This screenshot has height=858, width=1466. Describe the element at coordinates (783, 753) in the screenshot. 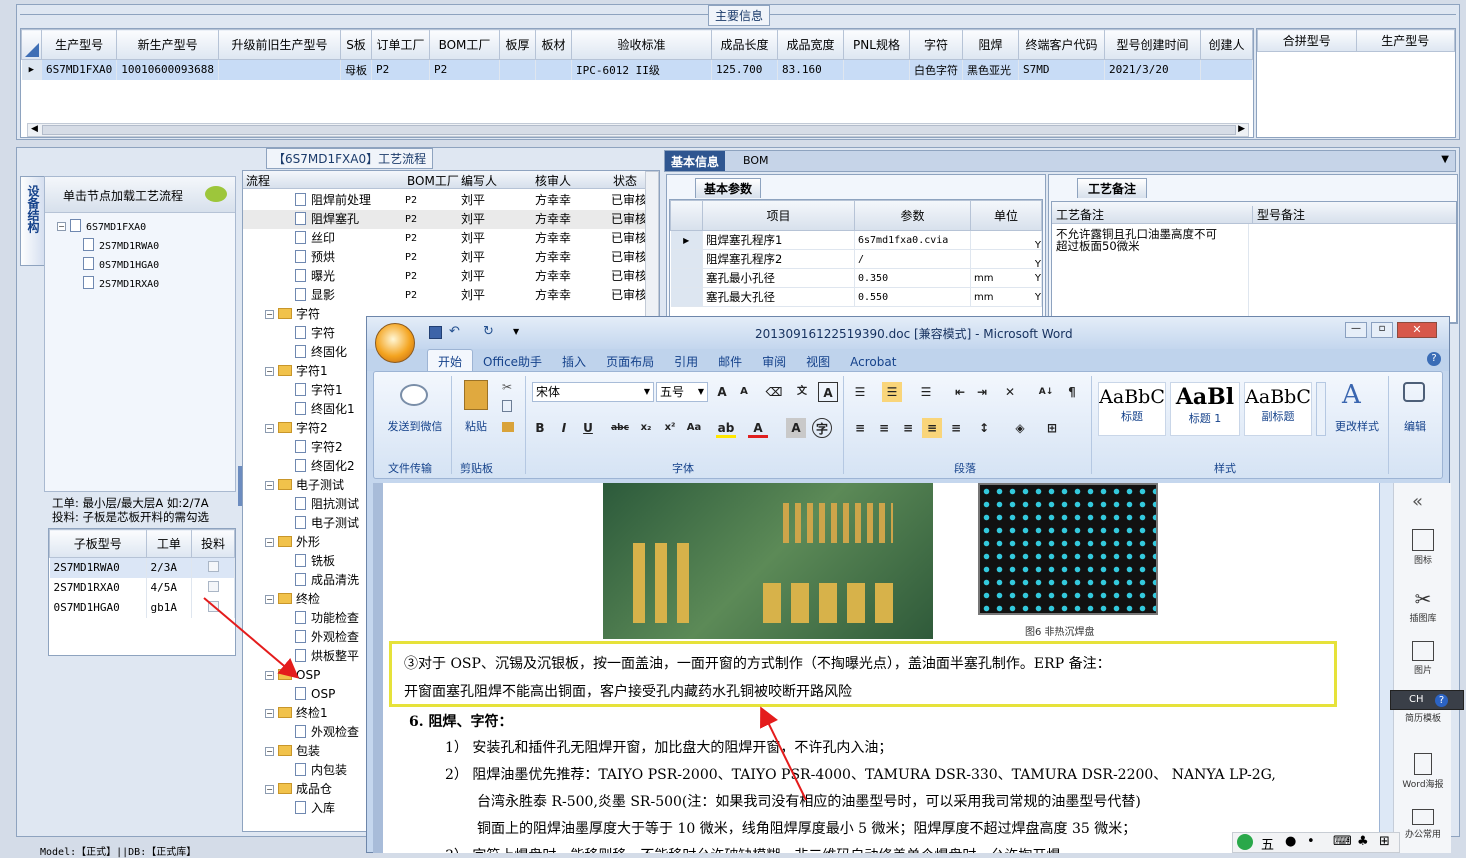

I see `arrow-to-paragraph` at that location.